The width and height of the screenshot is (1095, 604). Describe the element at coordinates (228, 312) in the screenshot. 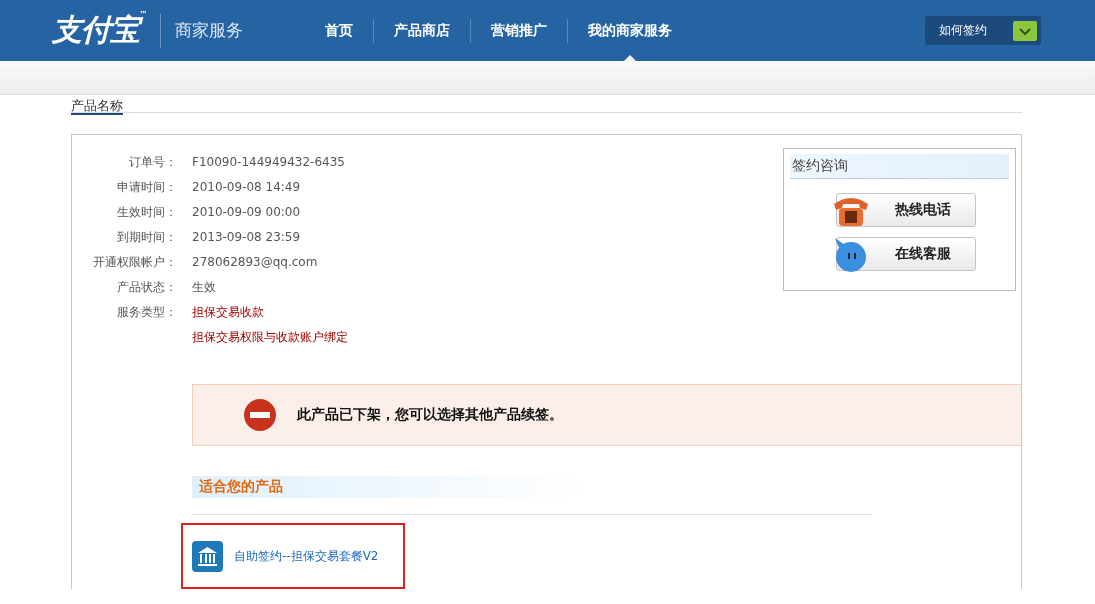

I see `field-value: 担保交易收款` at that location.